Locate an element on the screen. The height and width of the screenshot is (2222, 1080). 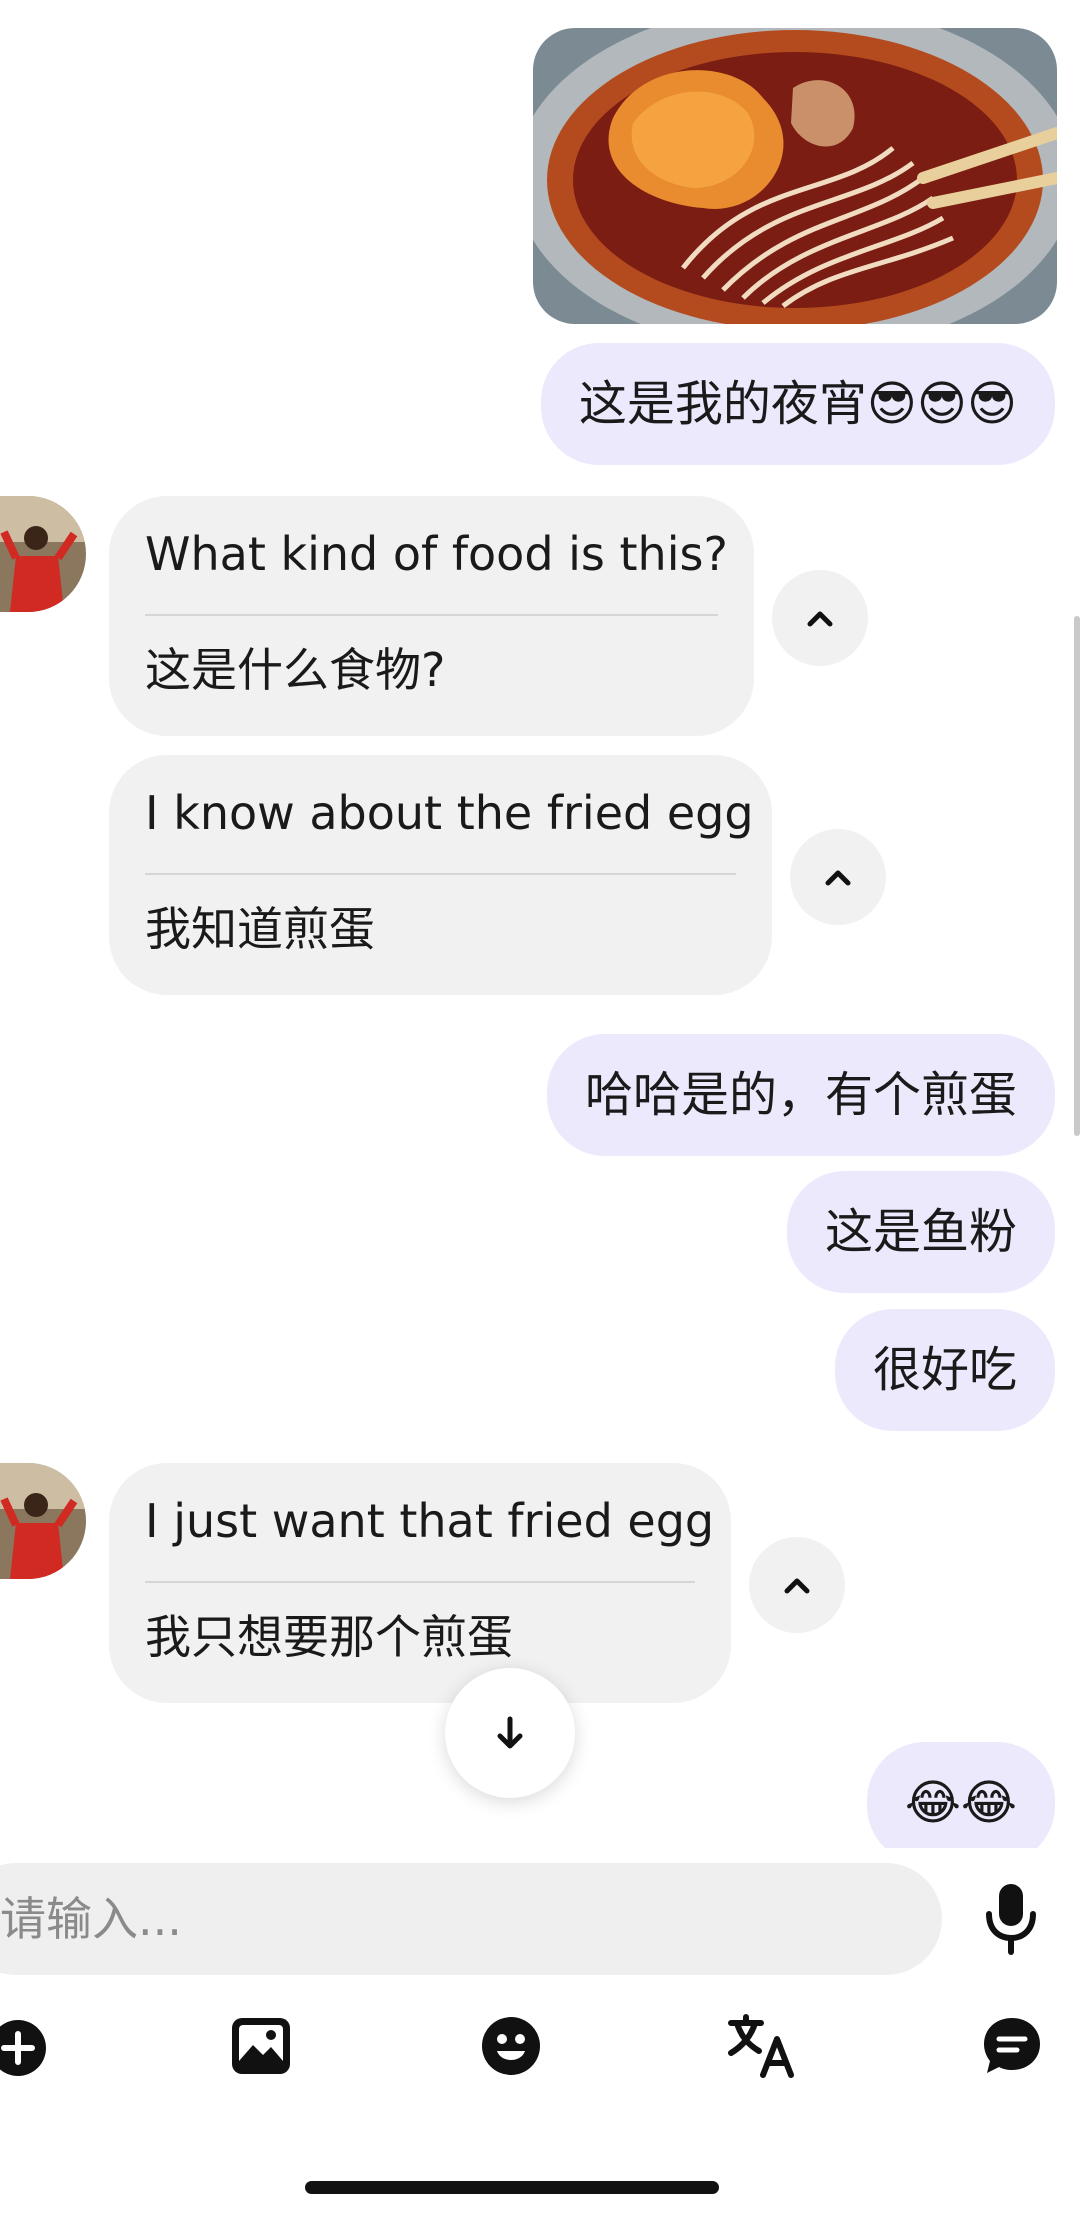
emoji-icon is located at coordinates (511, 2046).